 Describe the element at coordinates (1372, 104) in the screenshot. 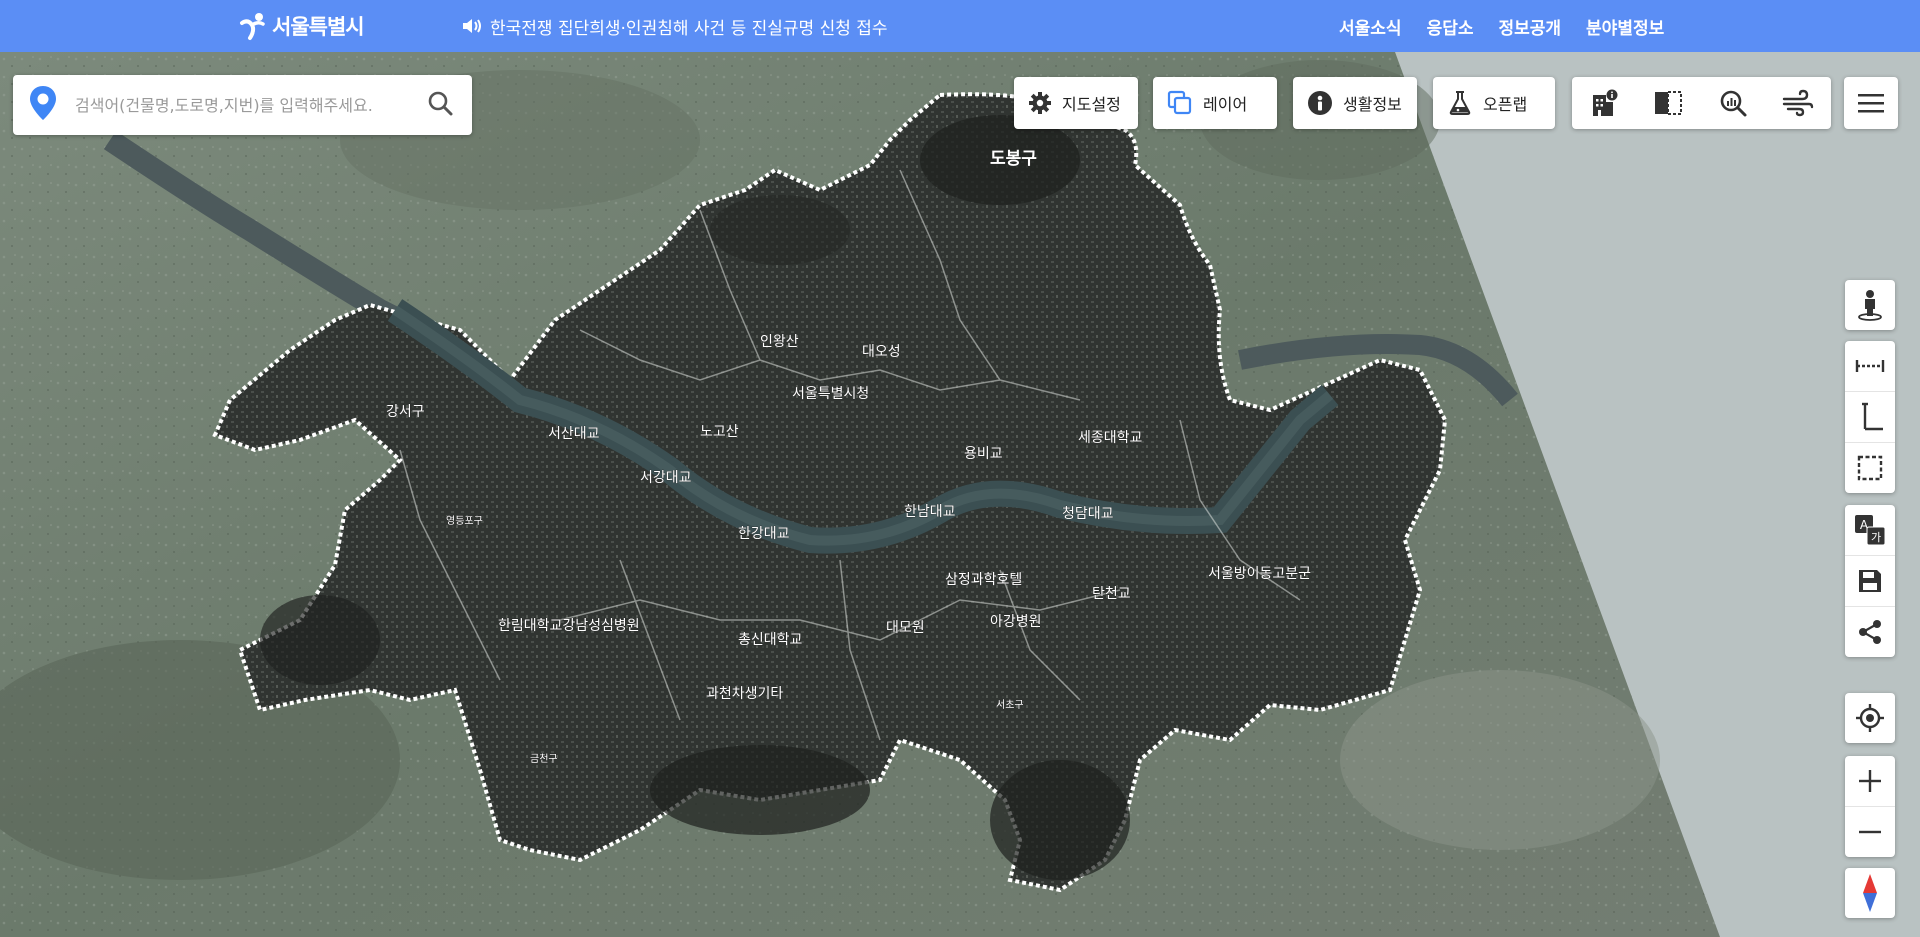

I see `life-info-label: 생활정보` at that location.